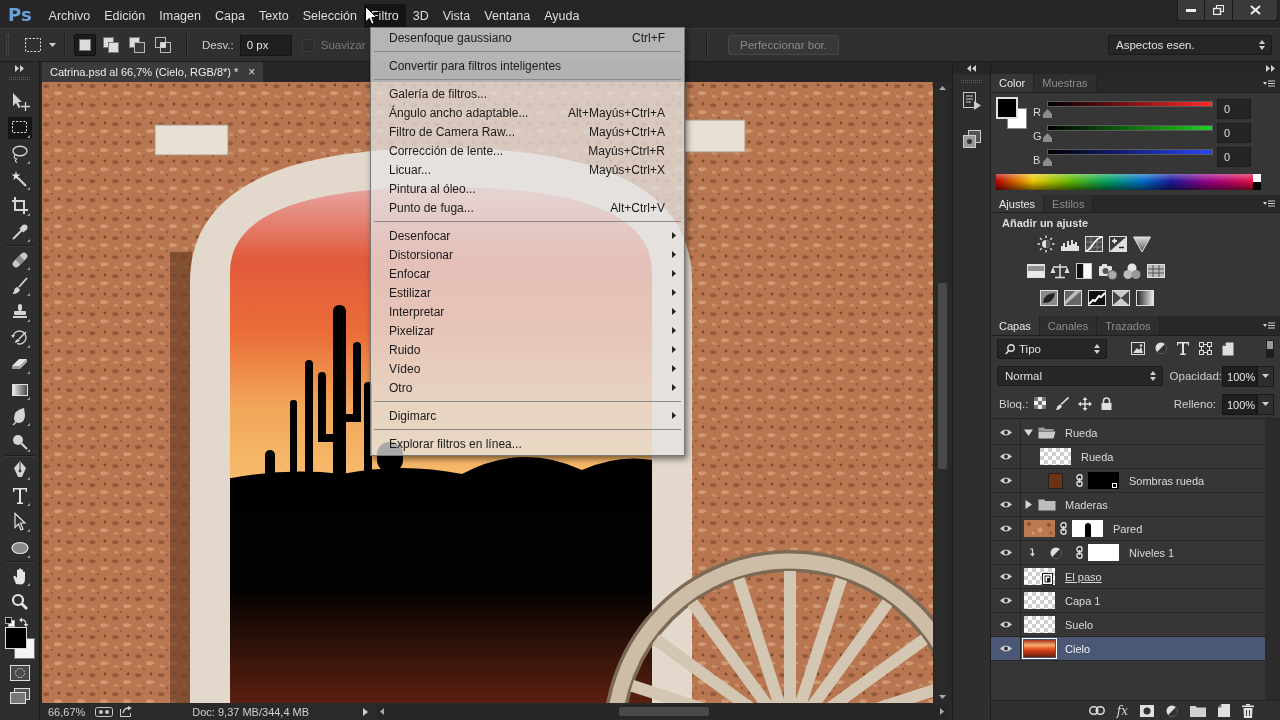 This screenshot has height=720, width=1280. What do you see at coordinates (1255, 10) in the screenshot?
I see `close-button` at bounding box center [1255, 10].